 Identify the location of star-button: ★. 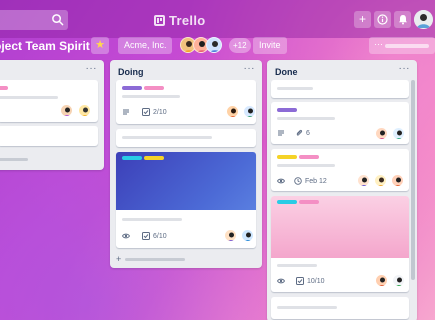
(100, 45).